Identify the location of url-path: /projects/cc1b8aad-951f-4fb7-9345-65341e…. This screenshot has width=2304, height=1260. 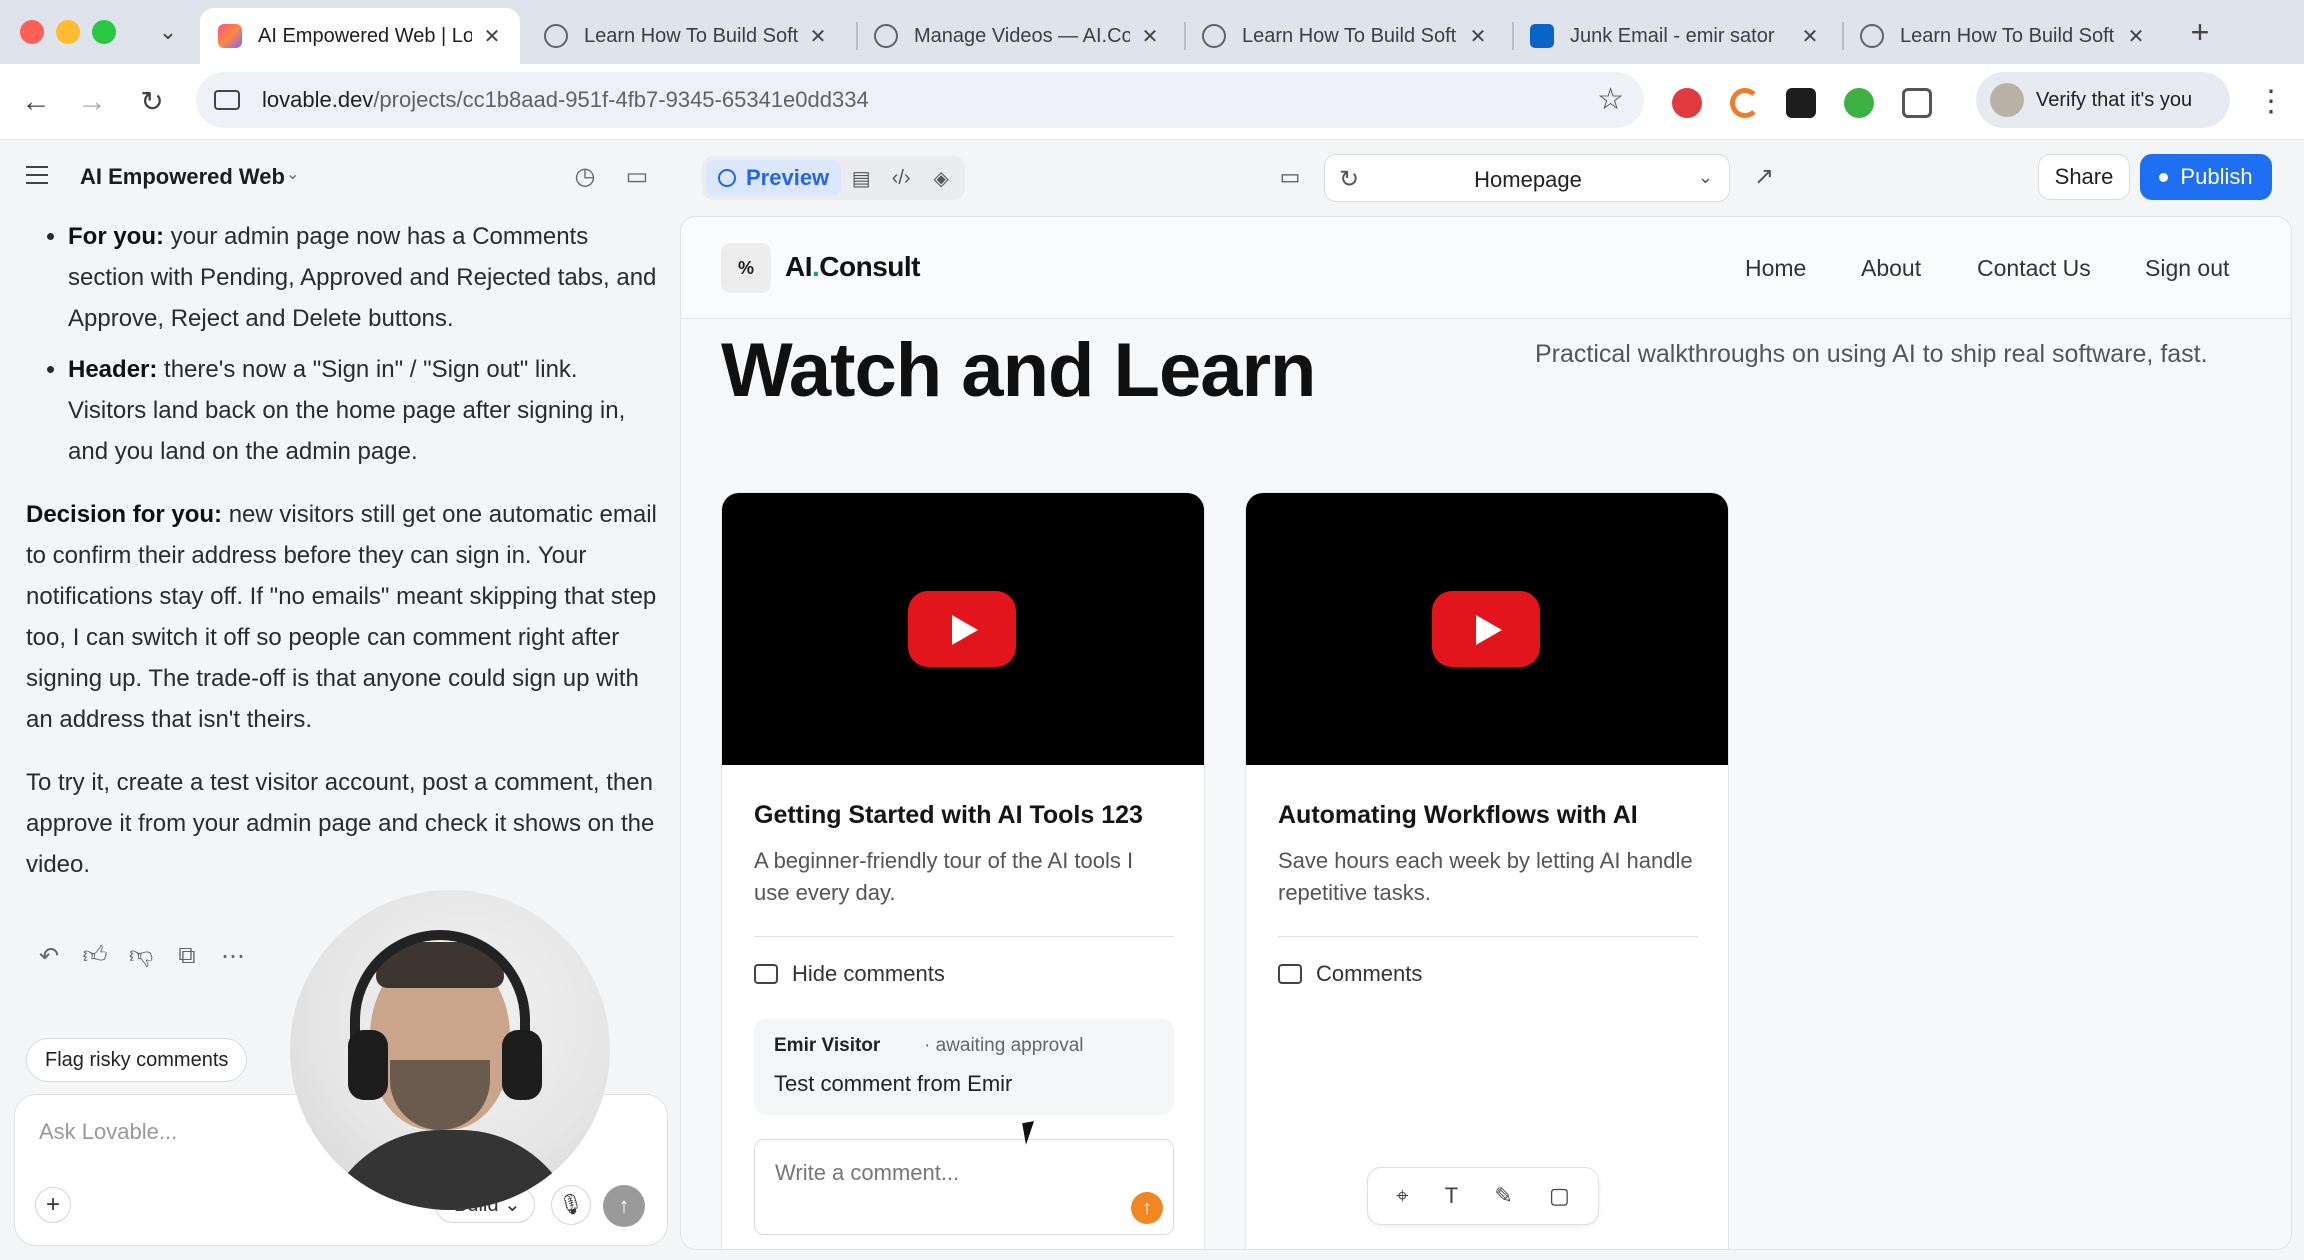
(621, 99).